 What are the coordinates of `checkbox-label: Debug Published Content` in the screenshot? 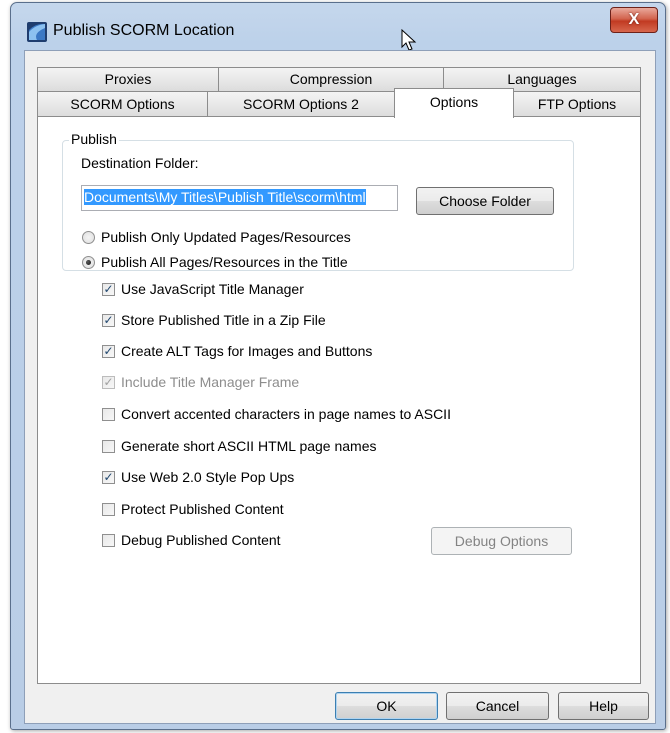 It's located at (201, 540).